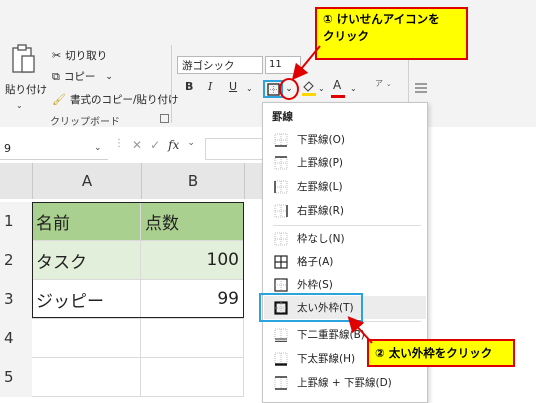 The height and width of the screenshot is (403, 536). What do you see at coordinates (282, 117) in the screenshot?
I see `borders-menu-heading: 罫線` at bounding box center [282, 117].